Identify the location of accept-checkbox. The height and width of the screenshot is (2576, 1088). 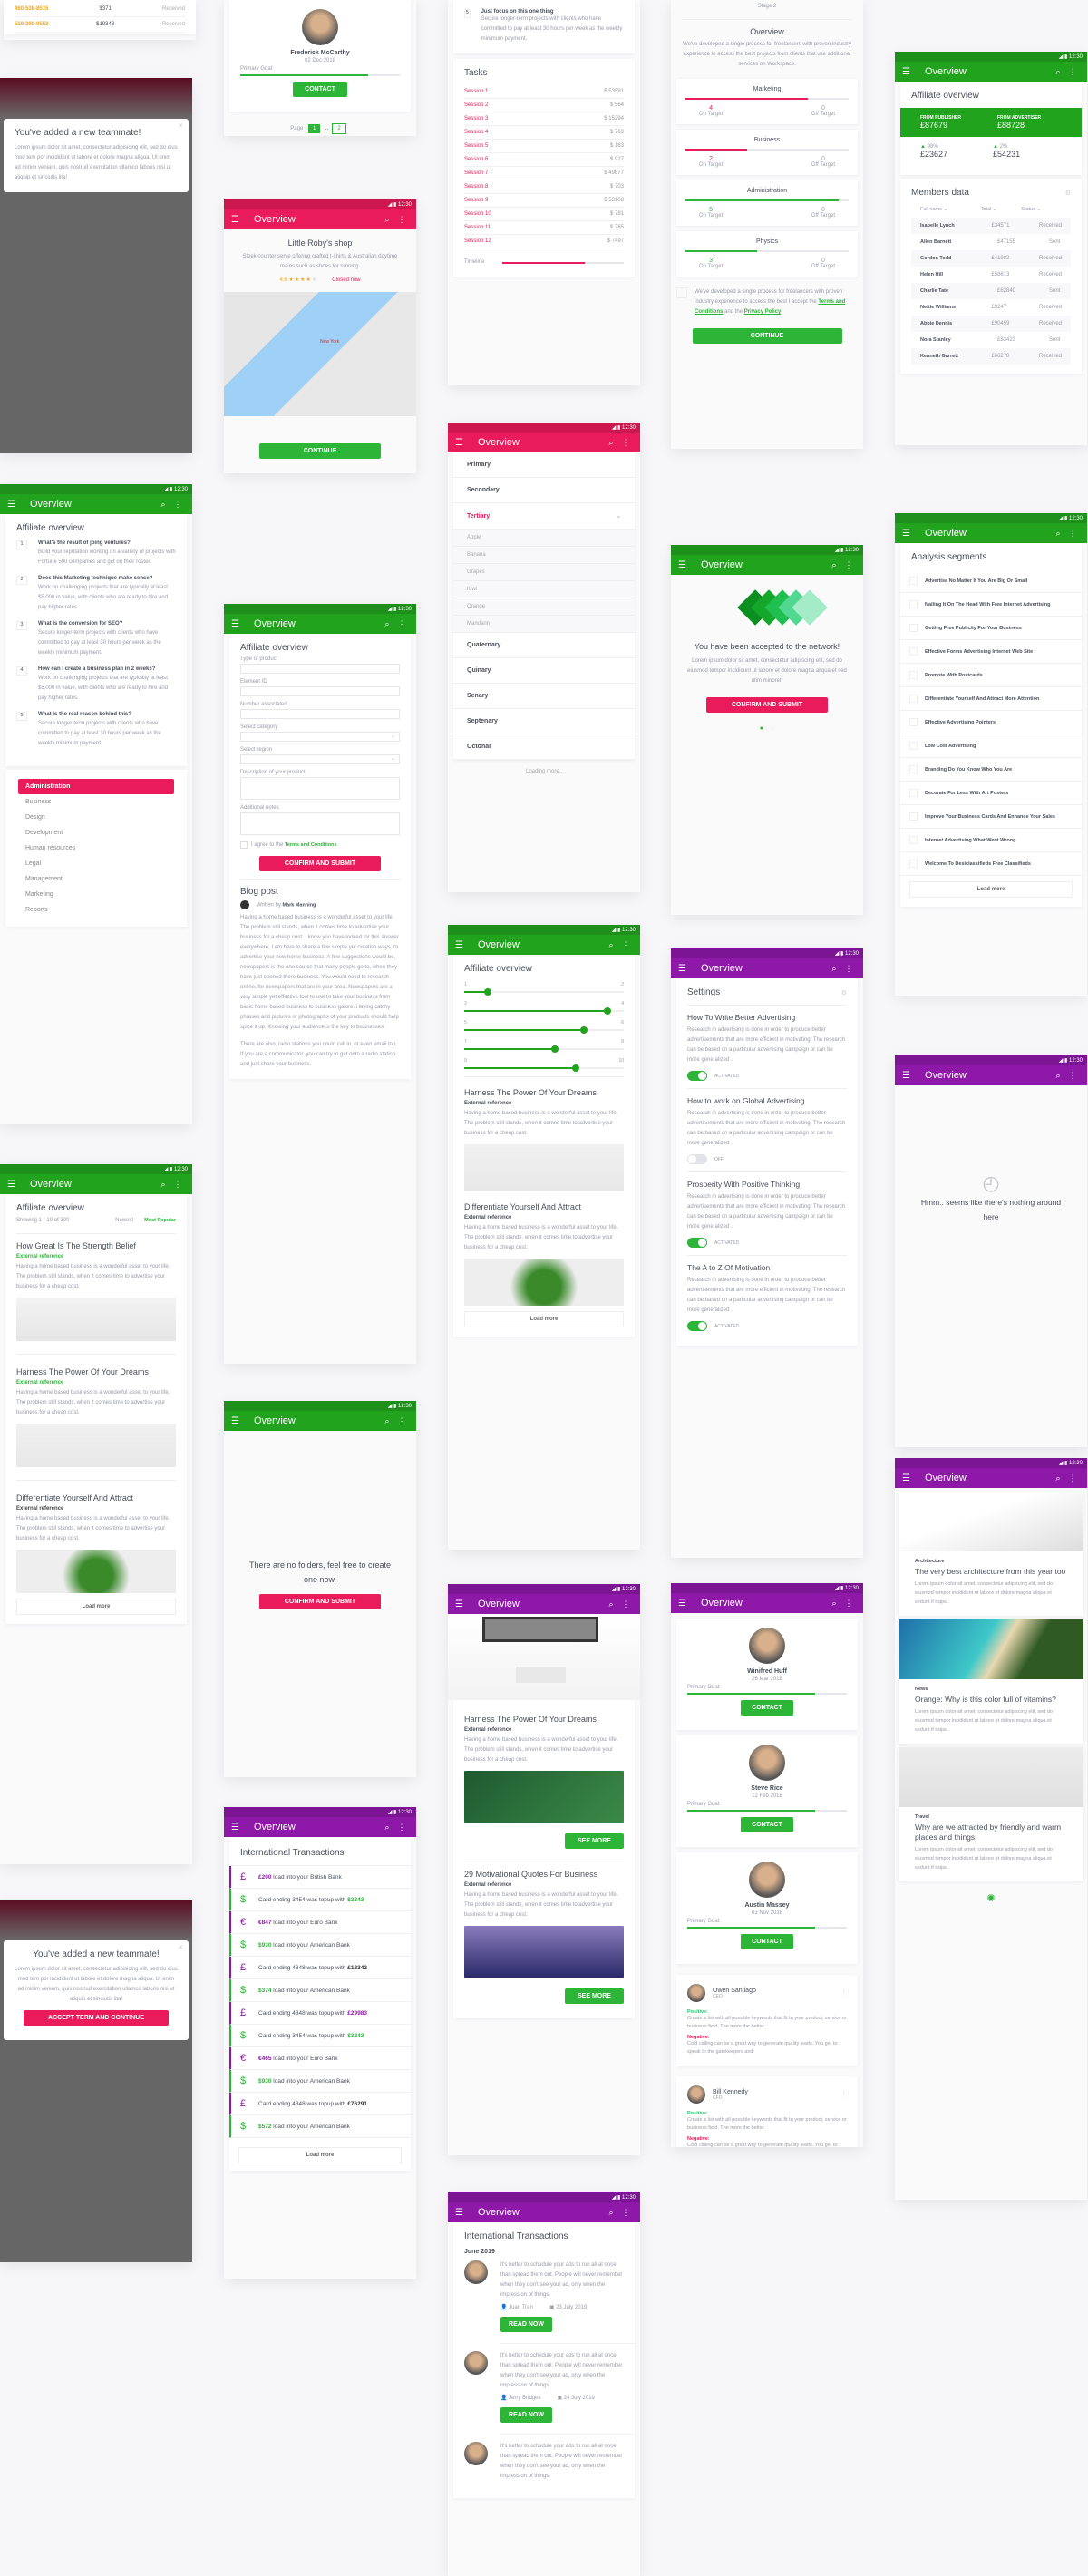
(681, 292).